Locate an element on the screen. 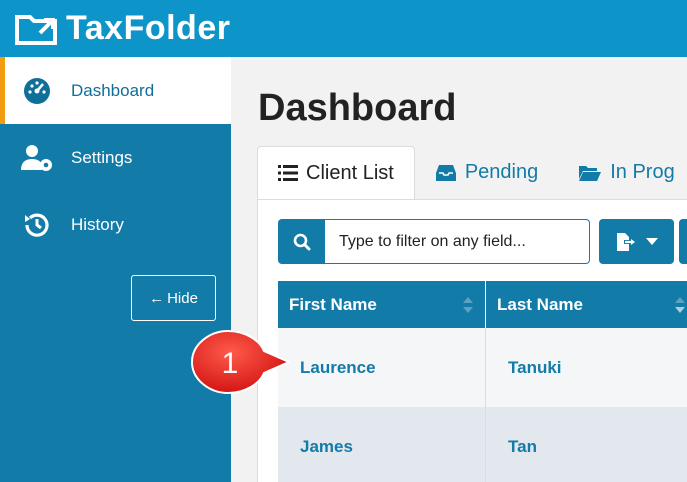 The height and width of the screenshot is (482, 687). sidebar-item-label: Settings is located at coordinates (102, 157).